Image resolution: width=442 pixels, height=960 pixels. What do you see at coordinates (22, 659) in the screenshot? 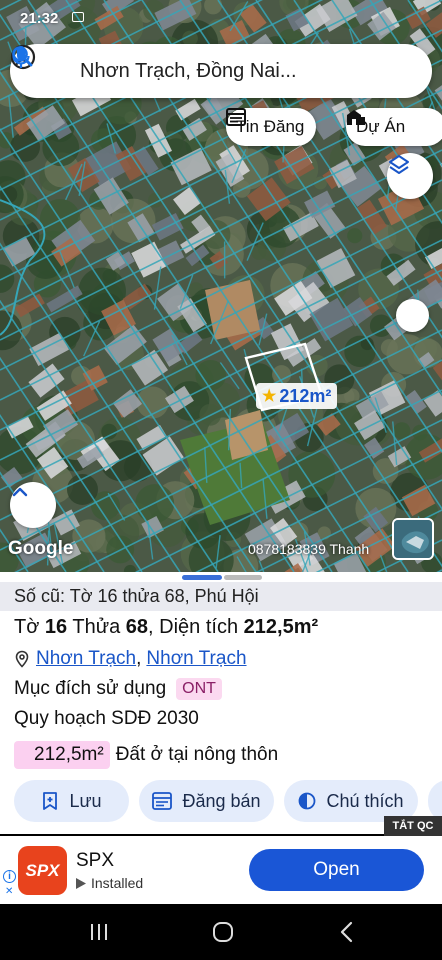
I see `location-pin-icon` at bounding box center [22, 659].